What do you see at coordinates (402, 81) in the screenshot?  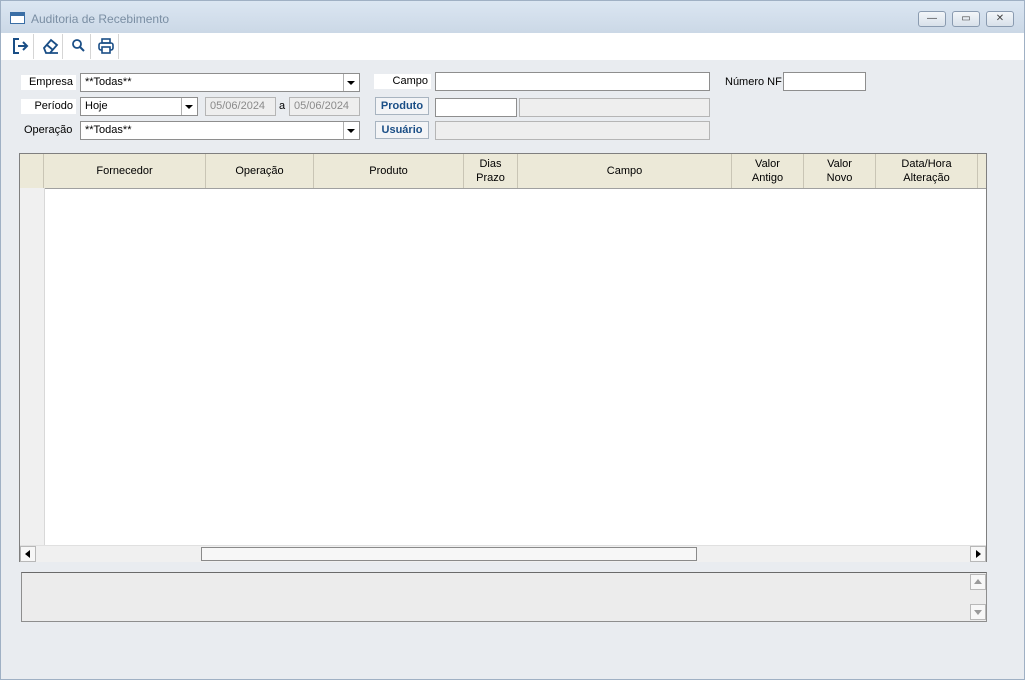 I see `campo-label: Campo` at bounding box center [402, 81].